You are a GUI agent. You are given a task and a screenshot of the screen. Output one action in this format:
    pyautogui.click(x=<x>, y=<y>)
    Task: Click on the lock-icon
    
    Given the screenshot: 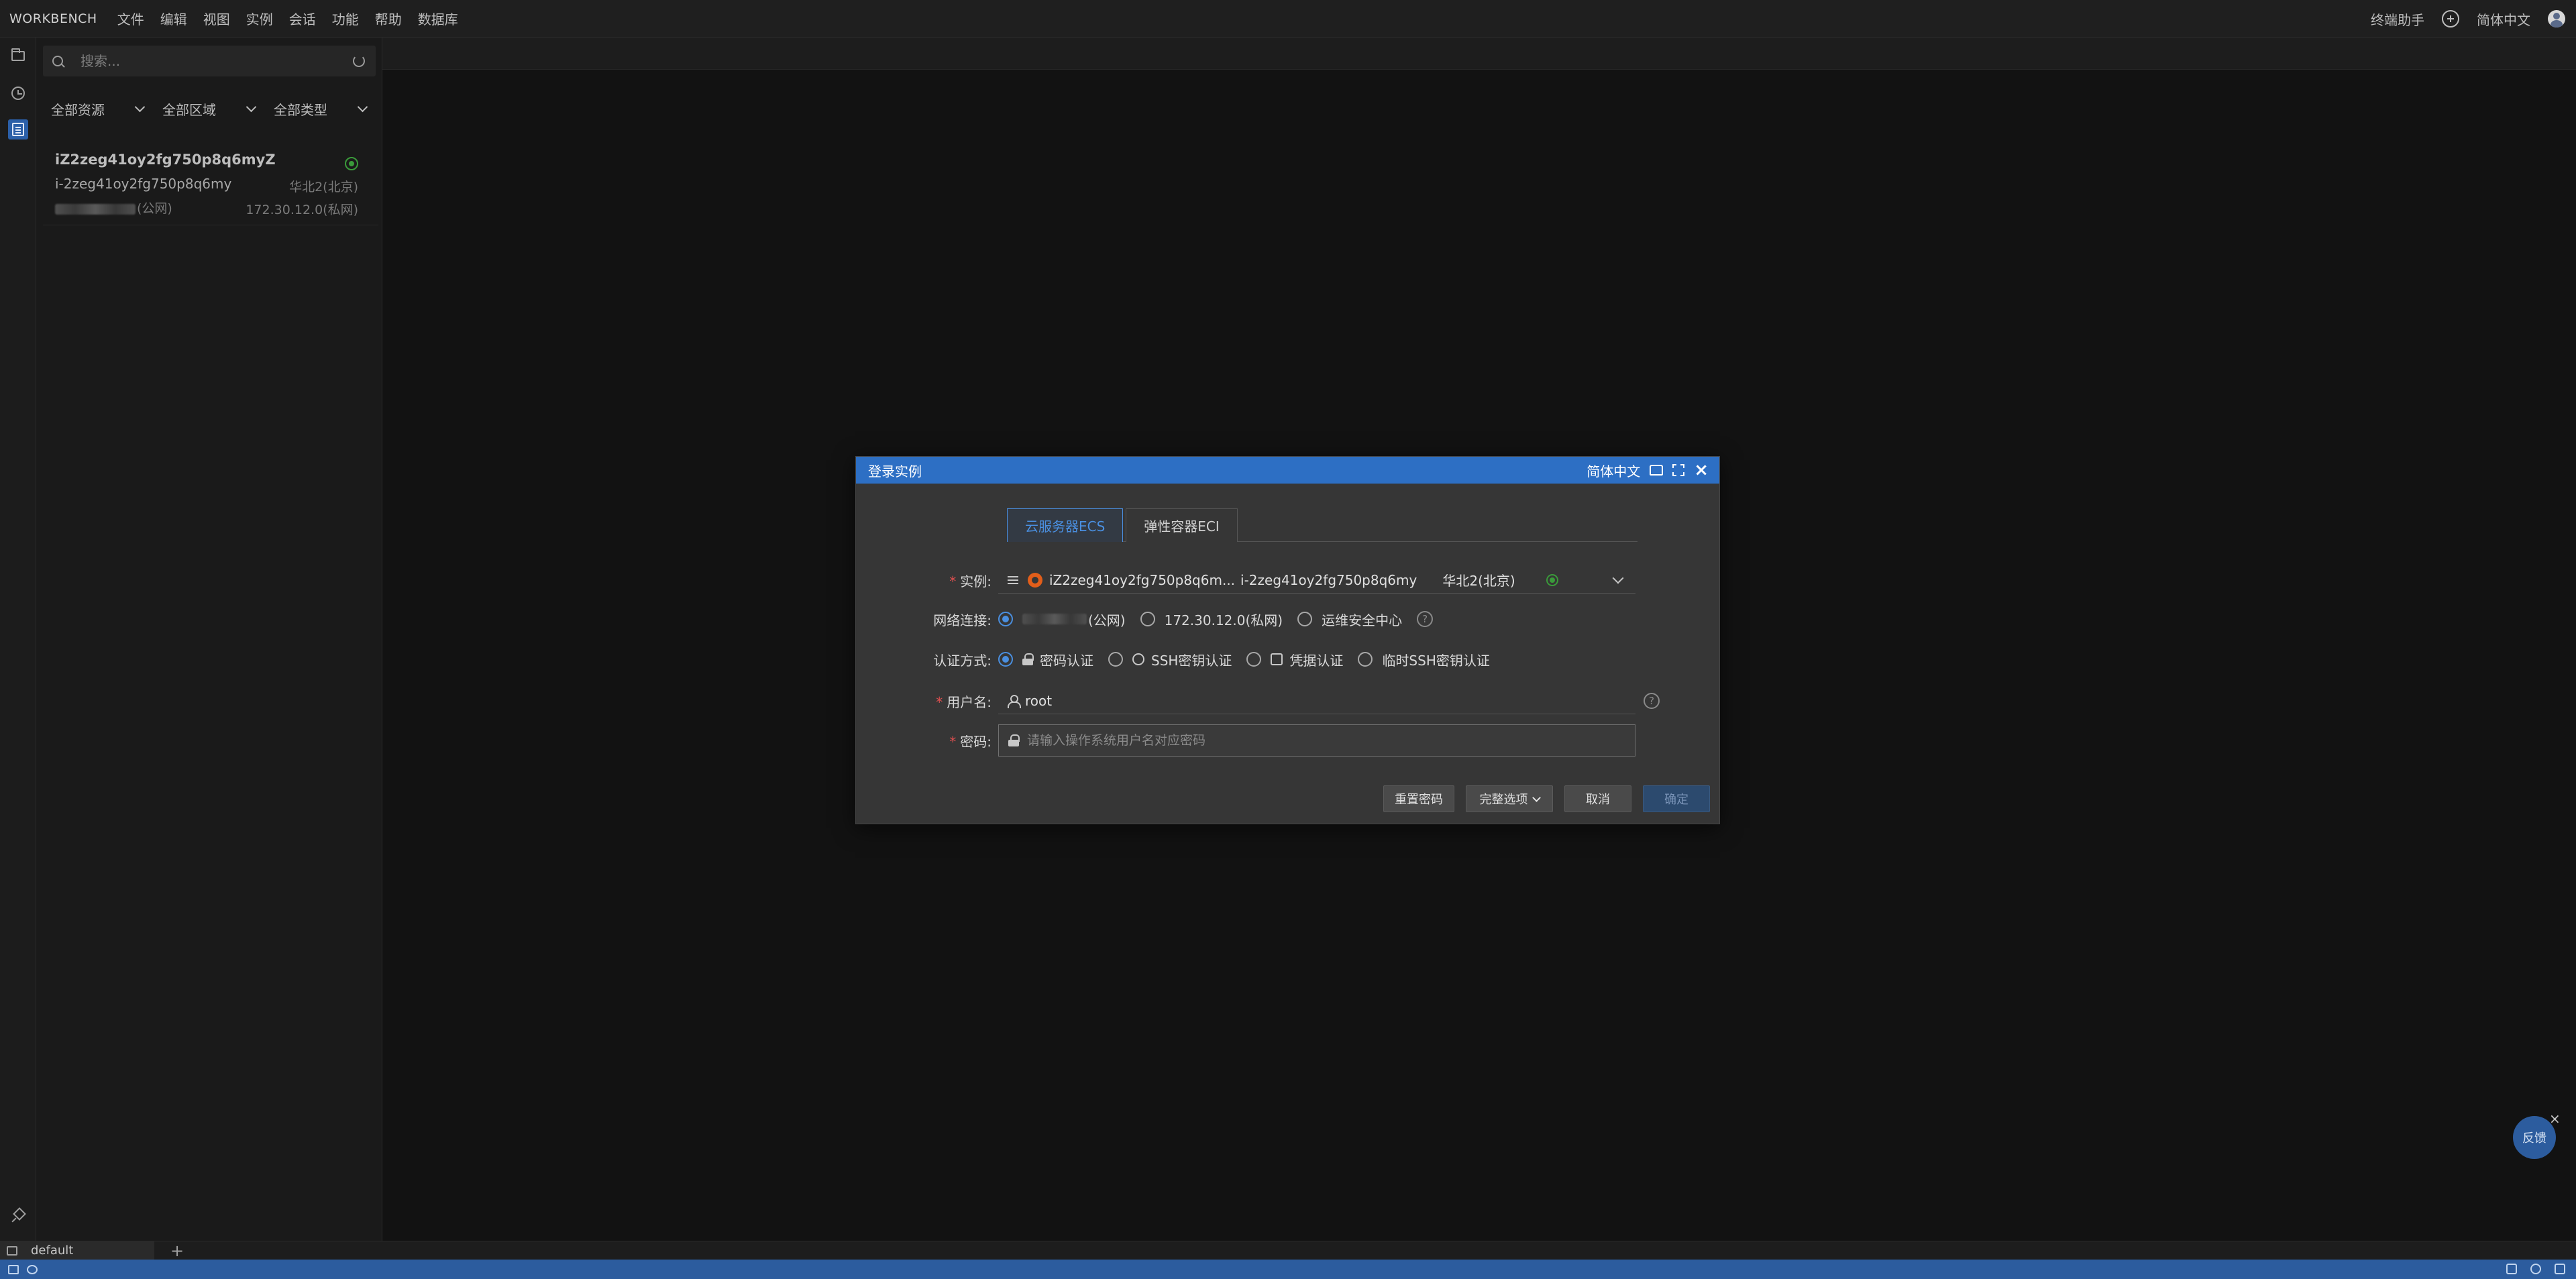 What is the action you would take?
    pyautogui.click(x=1014, y=740)
    